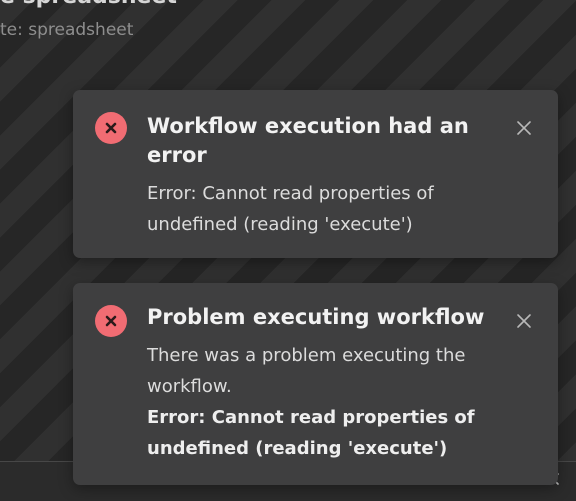 This screenshot has height=501, width=576. I want to click on background-page-subtitle: te: spreadsheet, so click(67, 30).